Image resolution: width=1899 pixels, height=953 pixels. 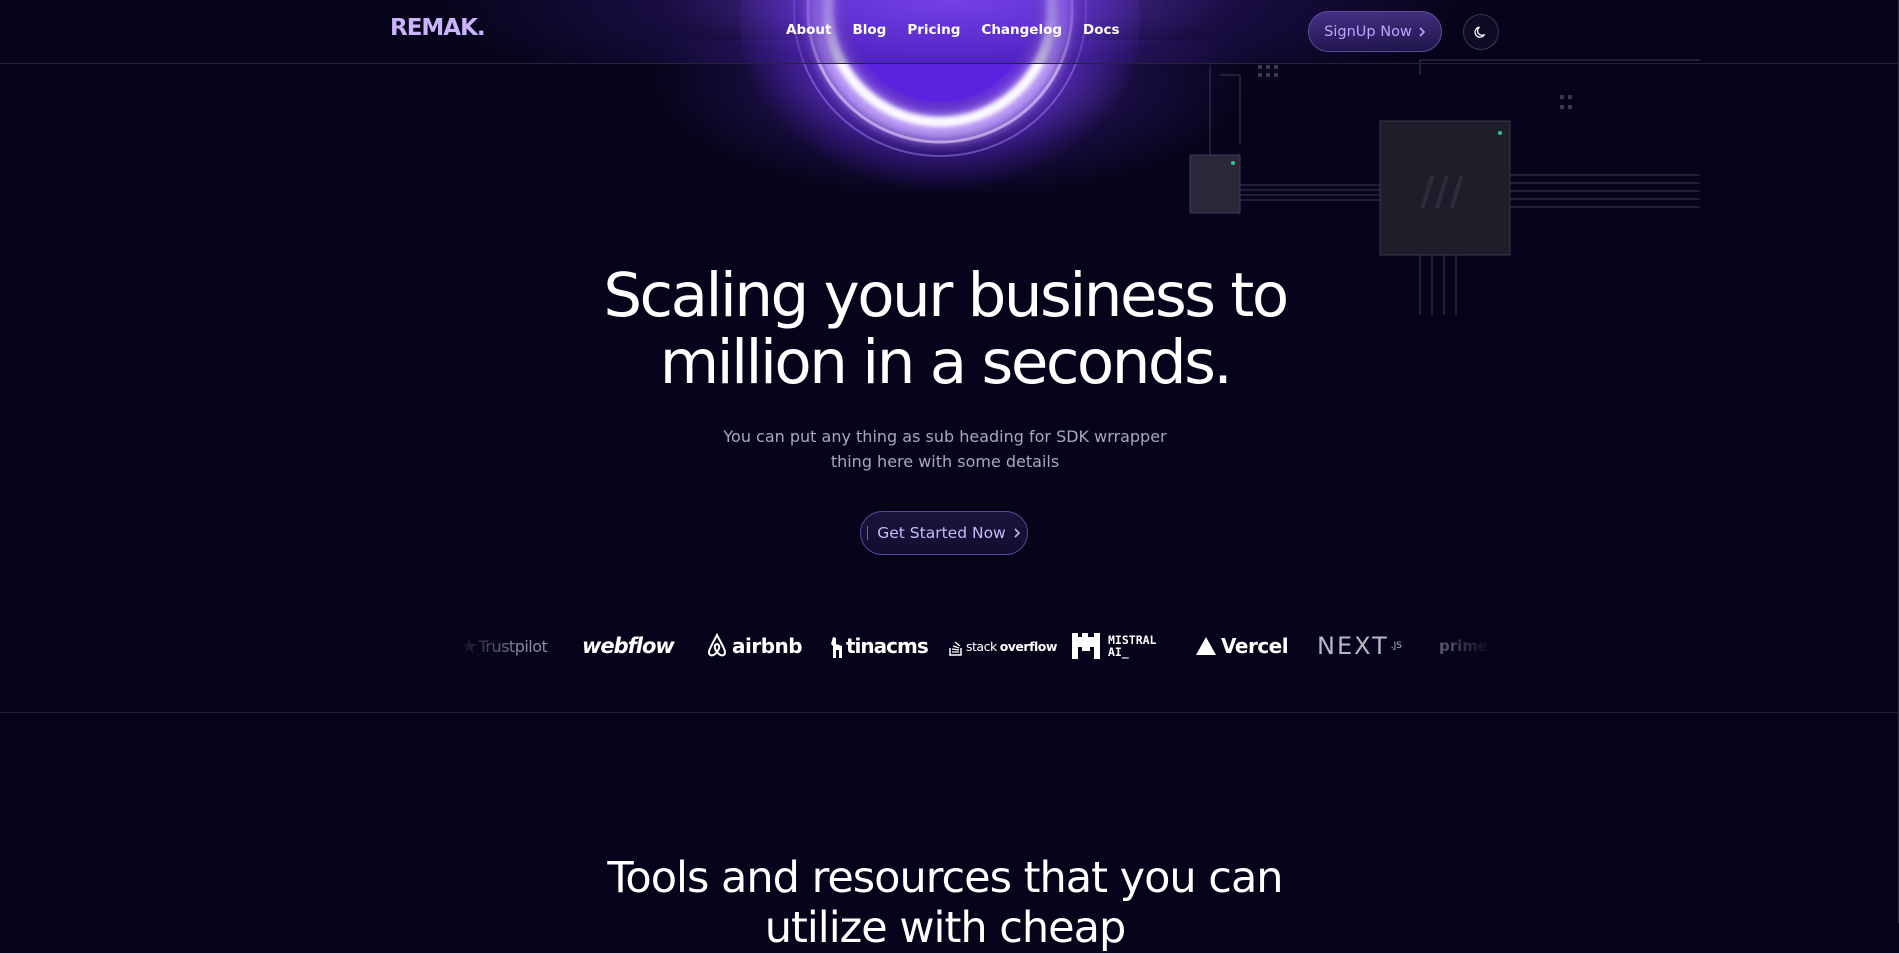 What do you see at coordinates (1242, 646) in the screenshot?
I see `vercel-logo: Vercel` at bounding box center [1242, 646].